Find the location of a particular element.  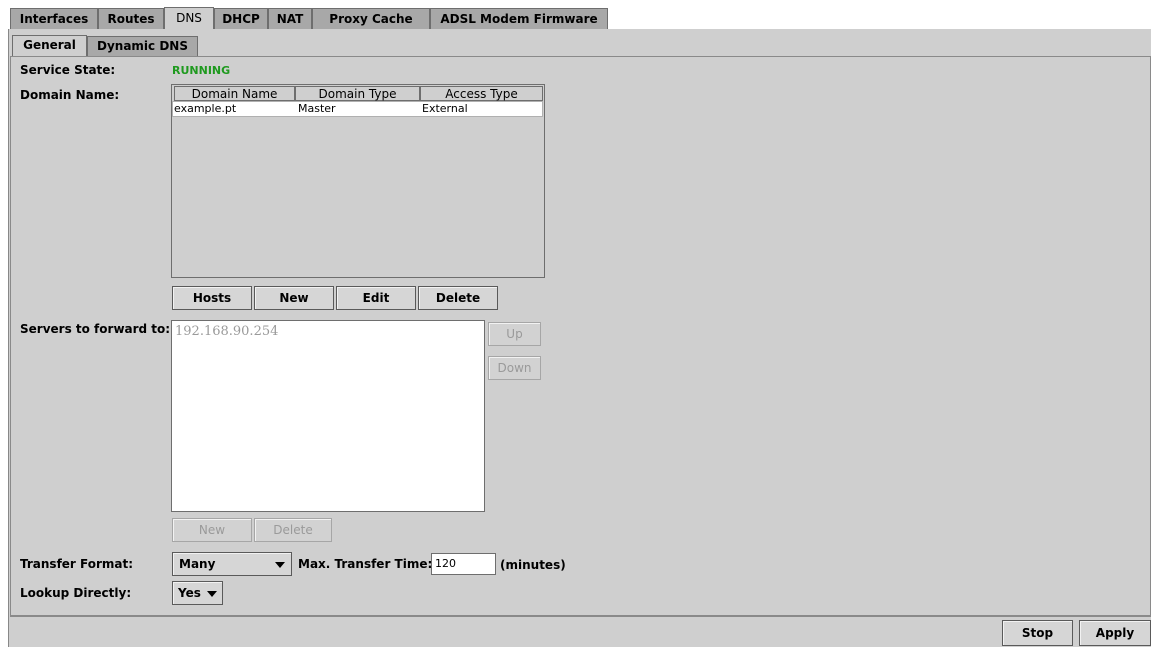

edit-domain-button: Edit is located at coordinates (376, 298).